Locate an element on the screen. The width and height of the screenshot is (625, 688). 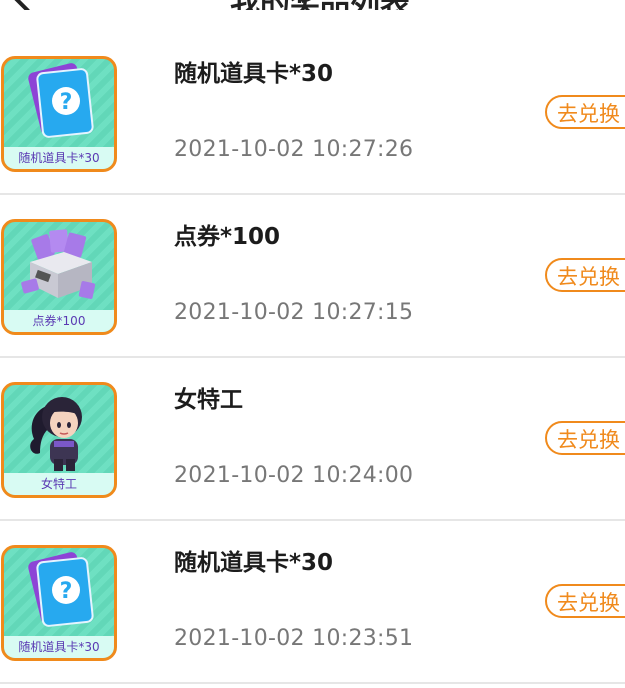
thumbnail-caption: 女特工 is located at coordinates (59, 484).